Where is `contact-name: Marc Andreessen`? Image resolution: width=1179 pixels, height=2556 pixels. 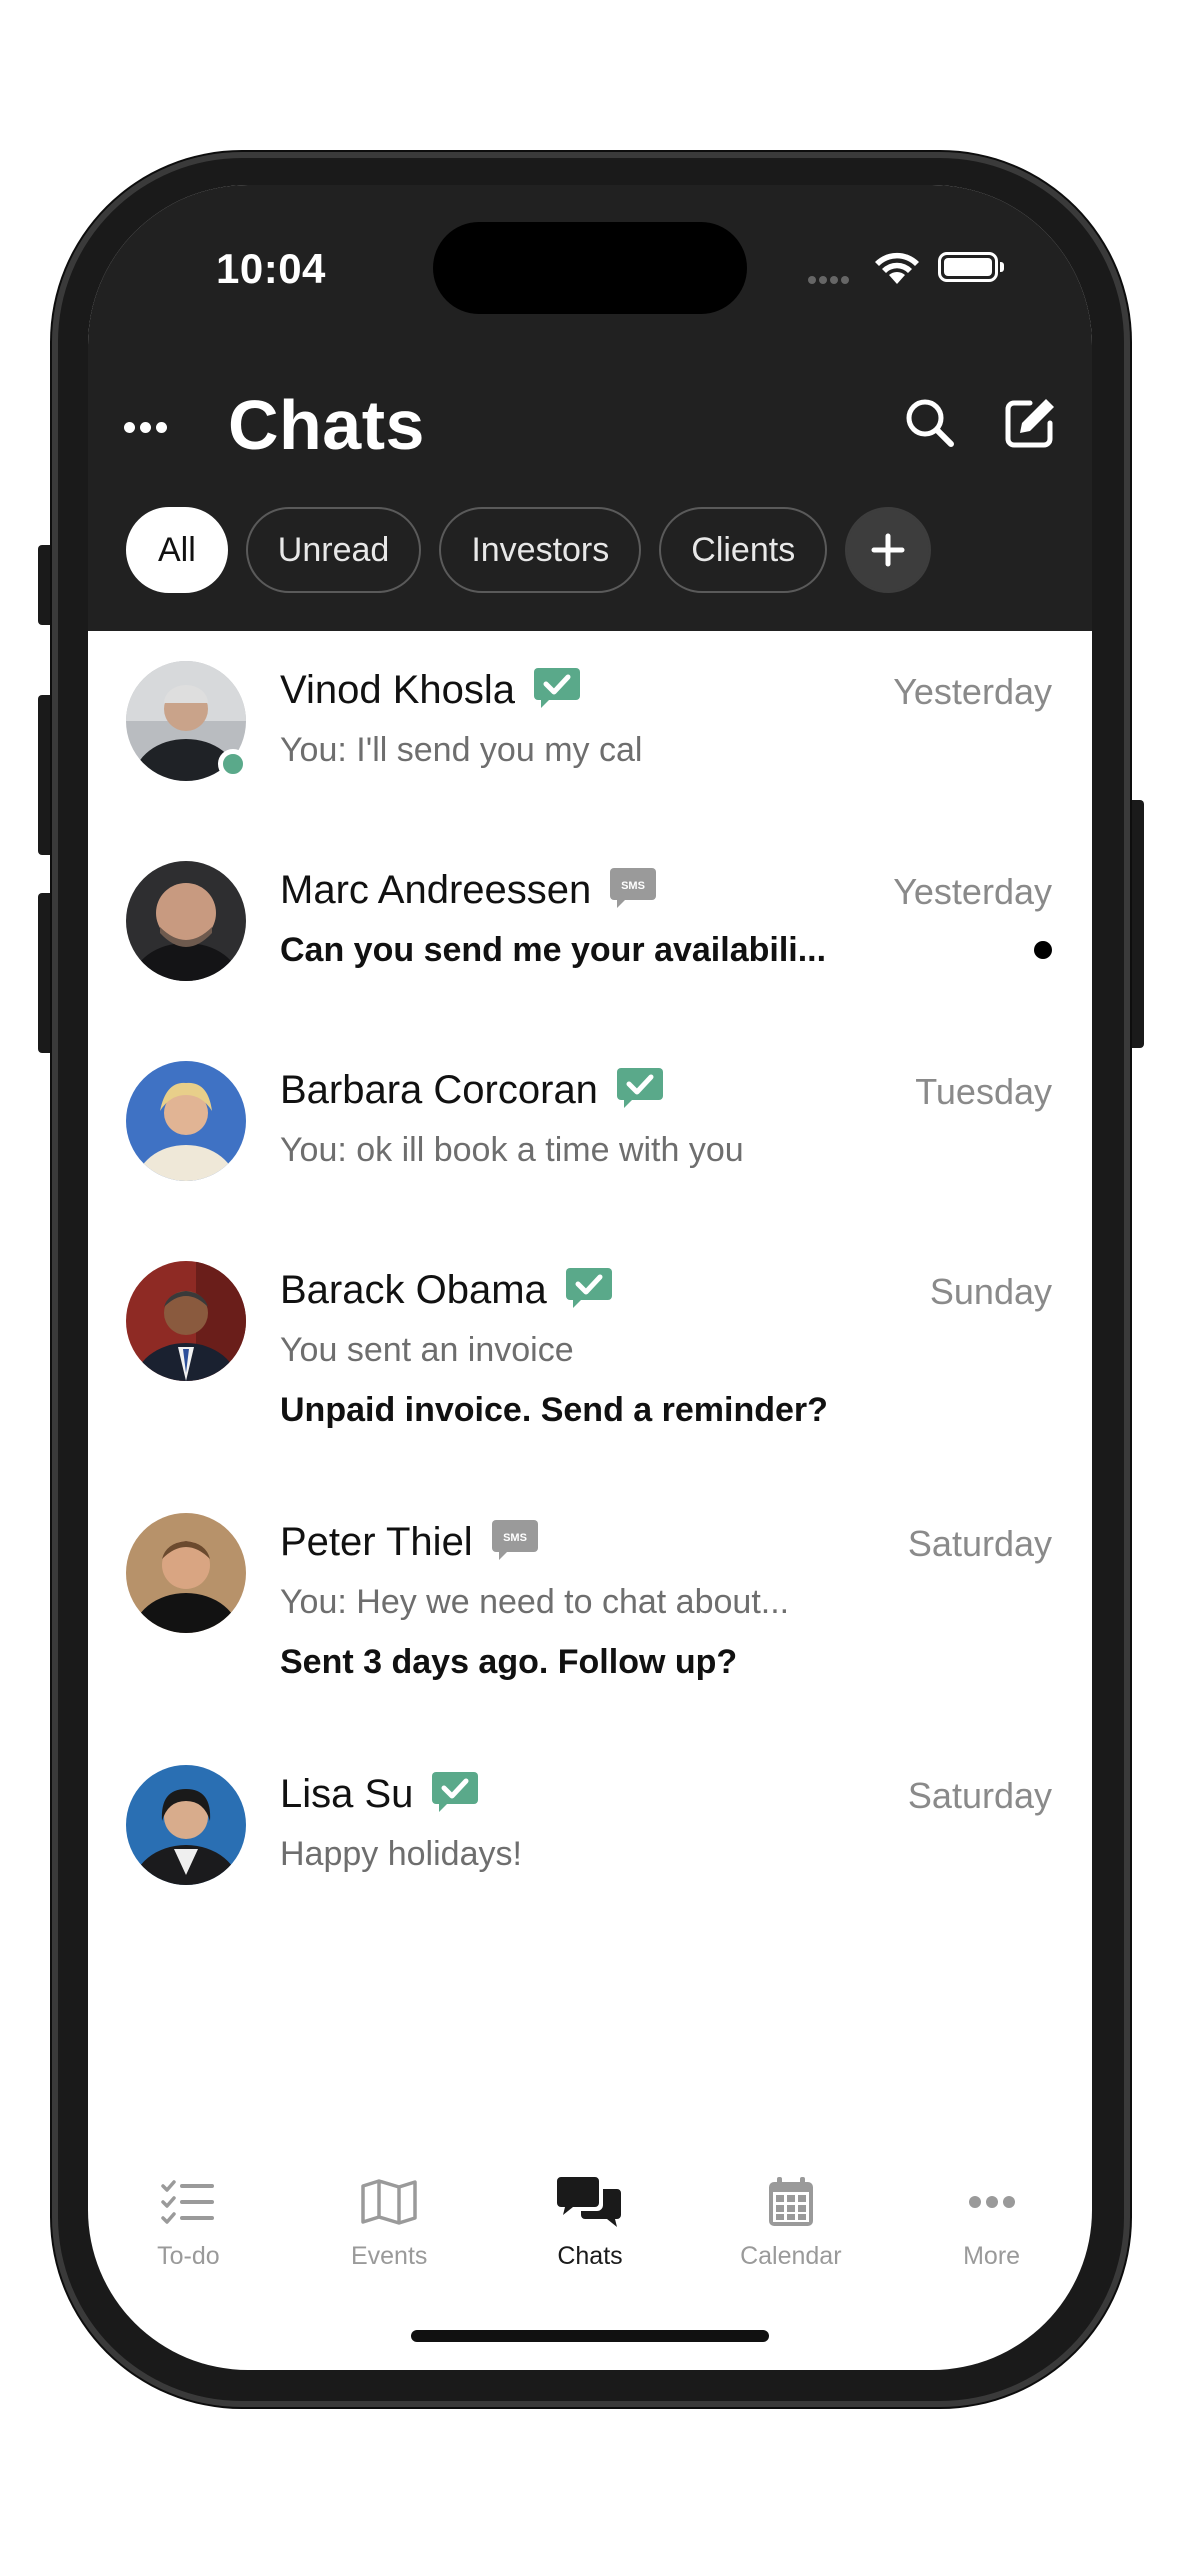
contact-name: Marc Andreessen is located at coordinates (436, 890).